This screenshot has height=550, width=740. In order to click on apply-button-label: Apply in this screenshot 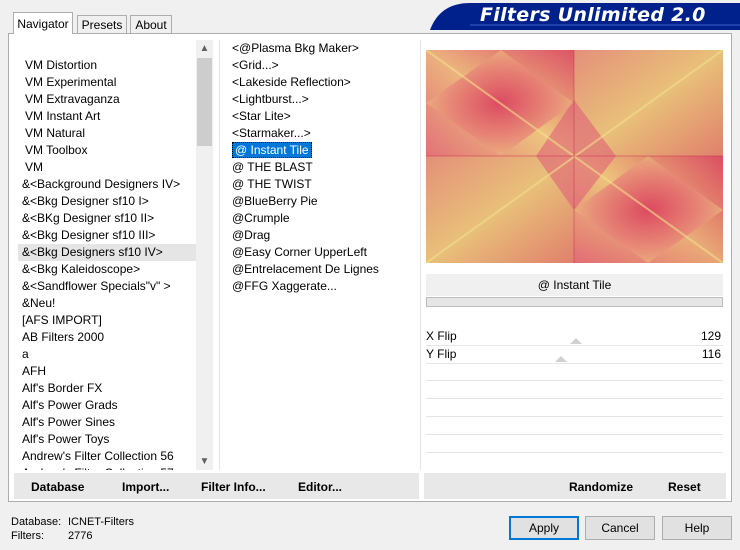, I will do `click(544, 528)`.